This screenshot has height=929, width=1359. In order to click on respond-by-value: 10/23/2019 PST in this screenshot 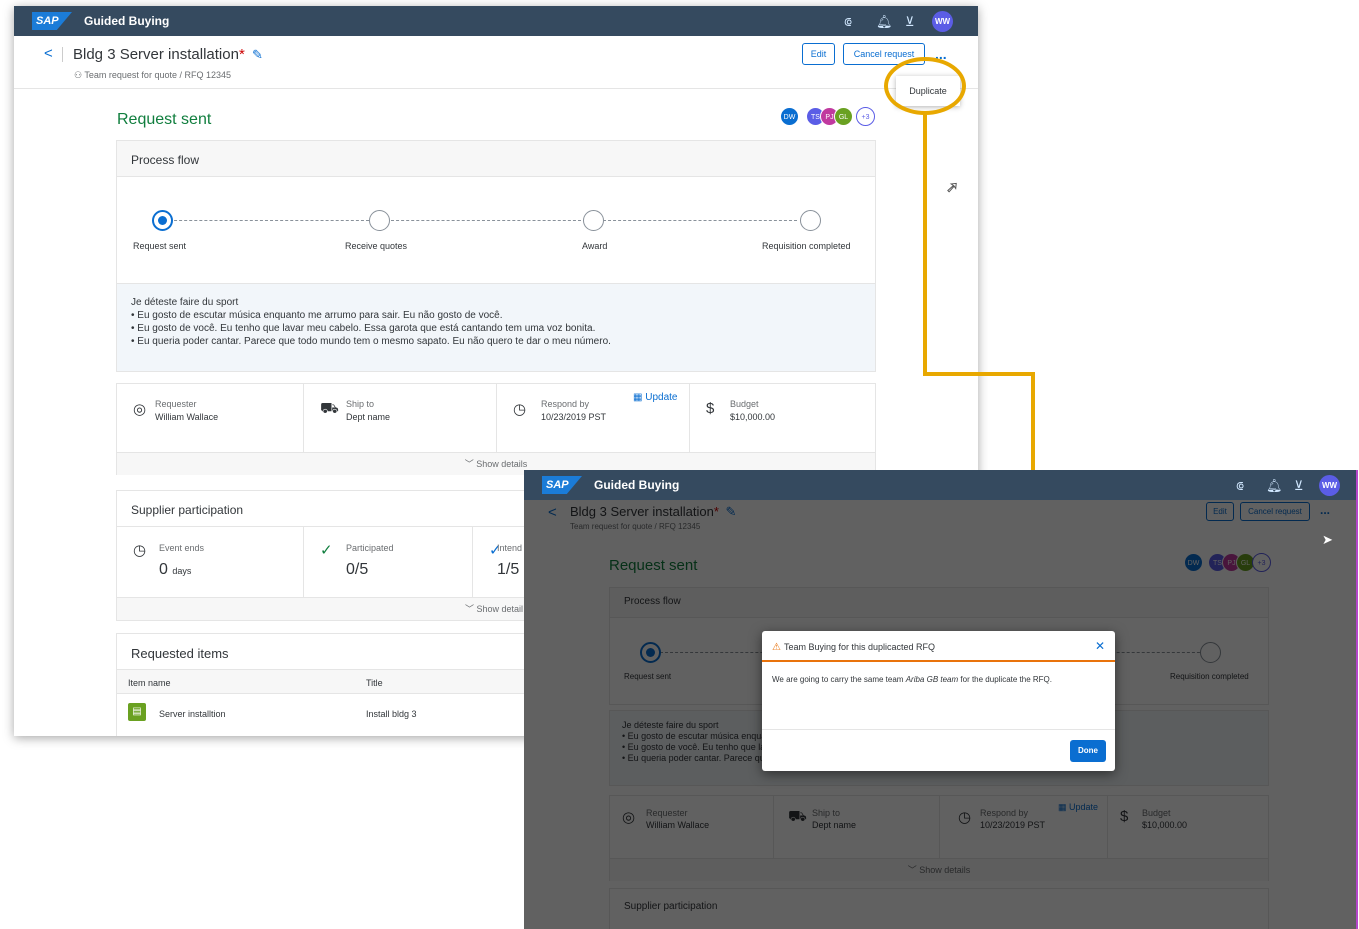, I will do `click(574, 417)`.